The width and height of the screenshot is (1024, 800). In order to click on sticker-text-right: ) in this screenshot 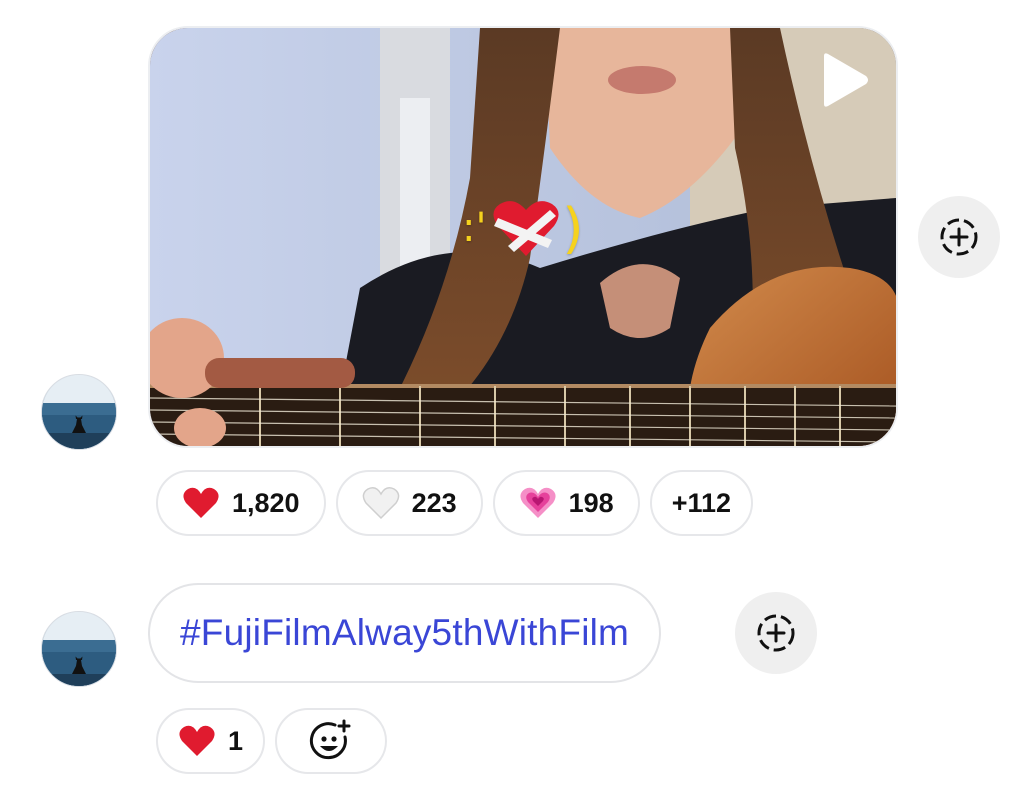, I will do `click(573, 228)`.